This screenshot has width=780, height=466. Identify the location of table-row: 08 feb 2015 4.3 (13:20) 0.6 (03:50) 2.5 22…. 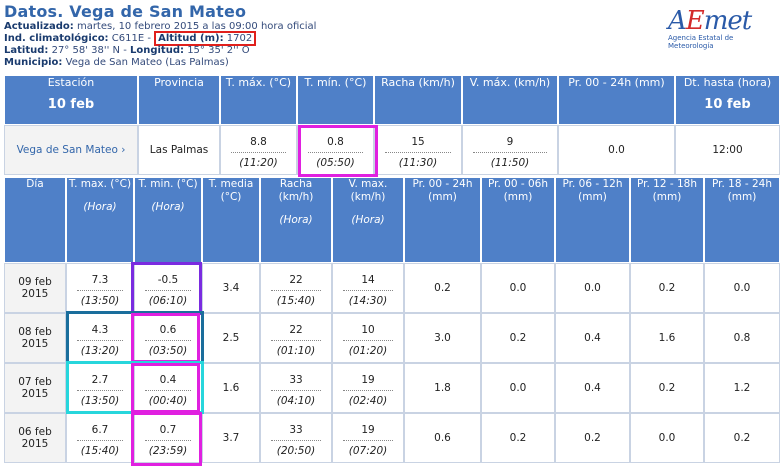
(392, 338).